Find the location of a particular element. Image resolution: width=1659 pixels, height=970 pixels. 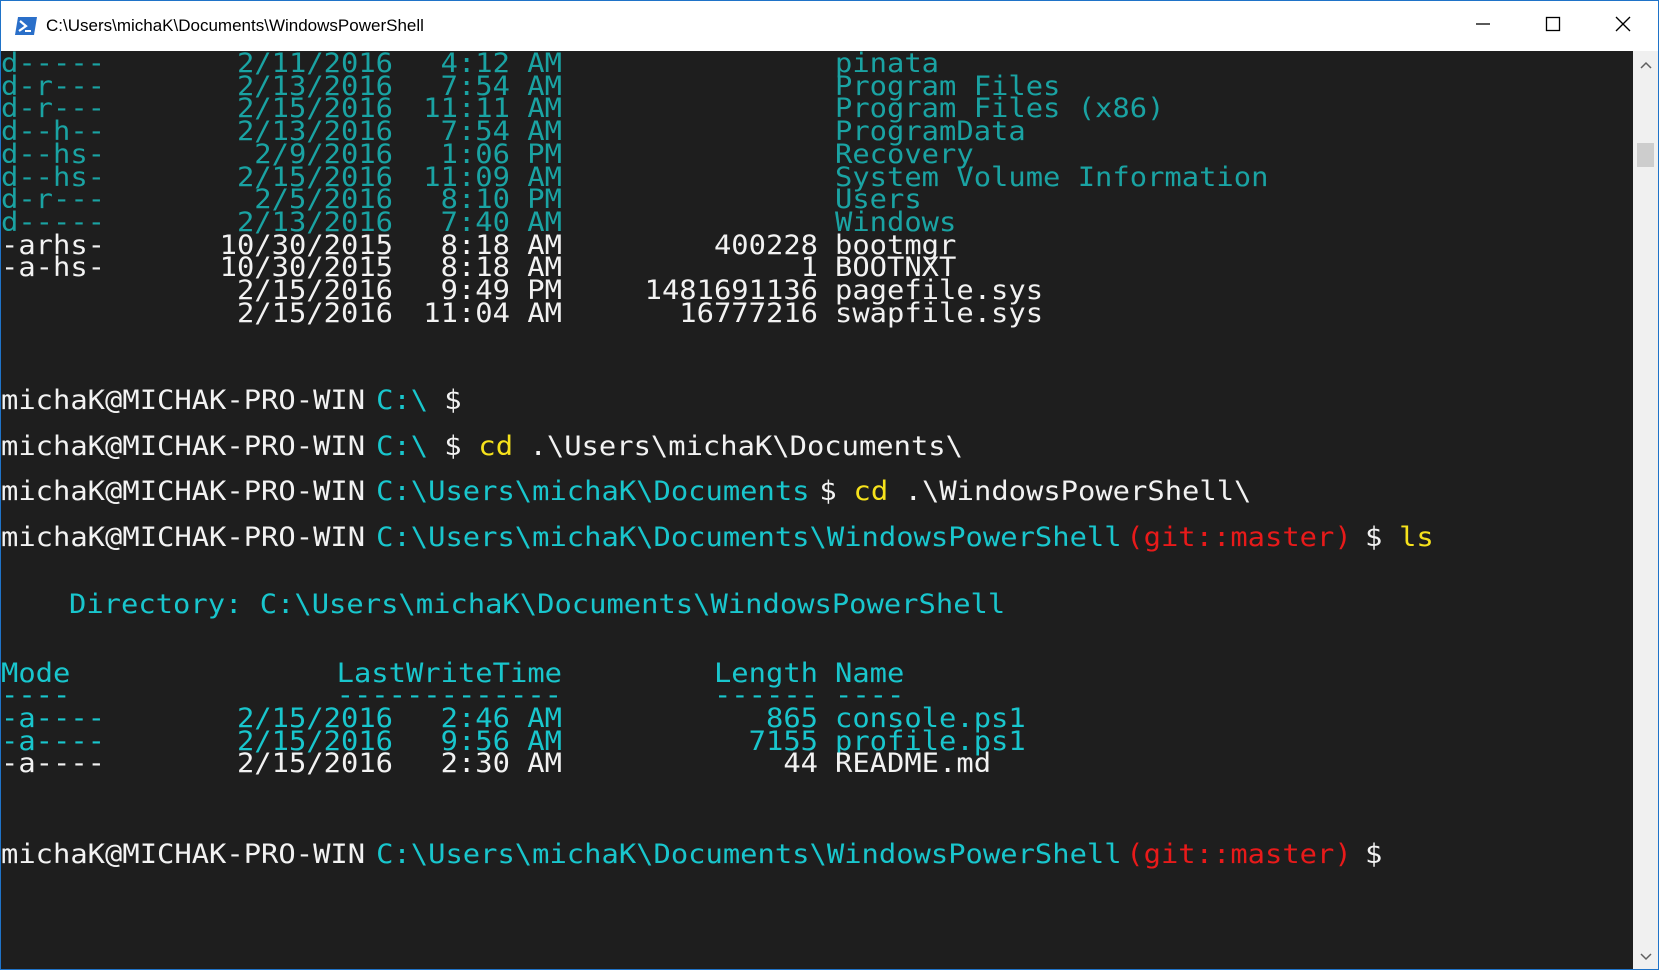

minimize-button is located at coordinates (1483, 26).